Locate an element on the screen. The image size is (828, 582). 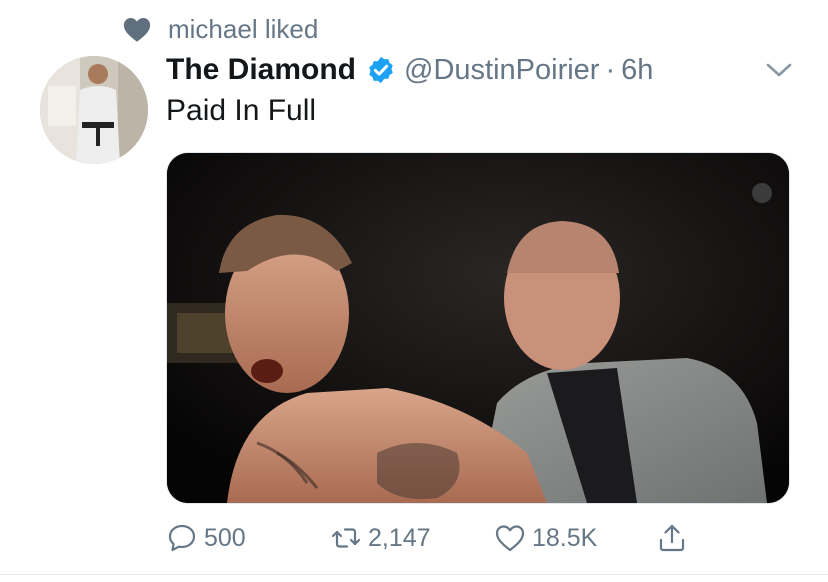
heart-icon is located at coordinates (137, 30).